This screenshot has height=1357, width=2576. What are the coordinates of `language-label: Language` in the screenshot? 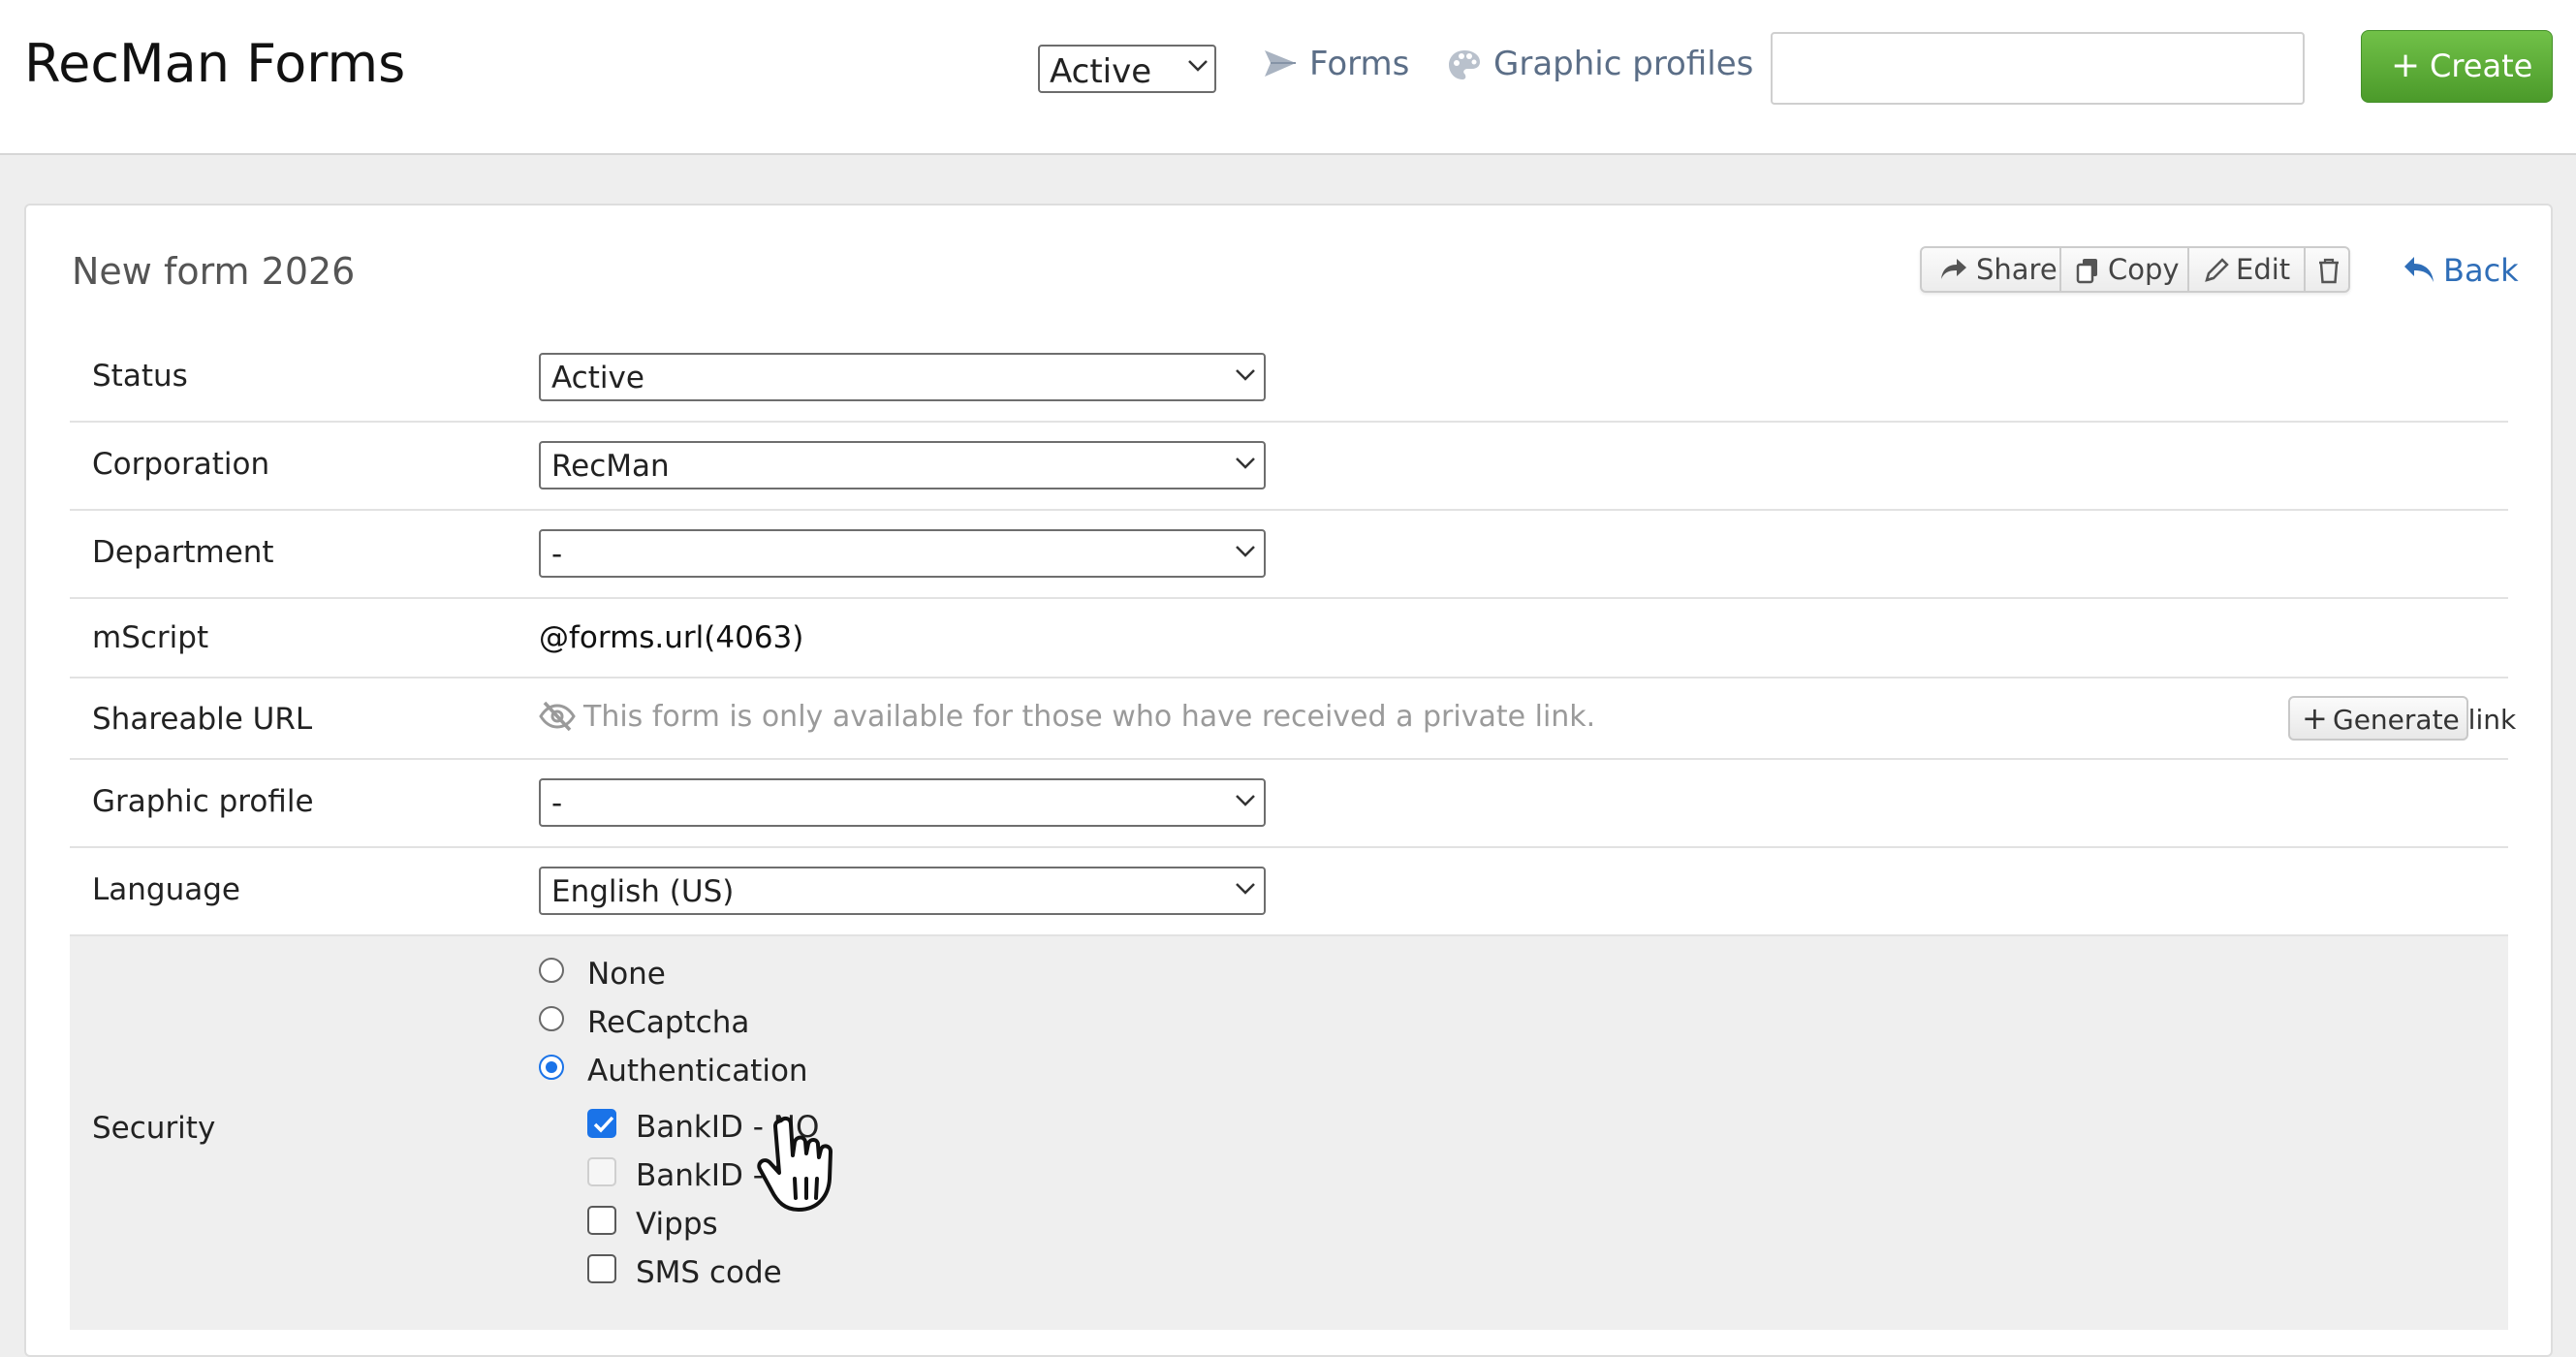 It's located at (166, 889).